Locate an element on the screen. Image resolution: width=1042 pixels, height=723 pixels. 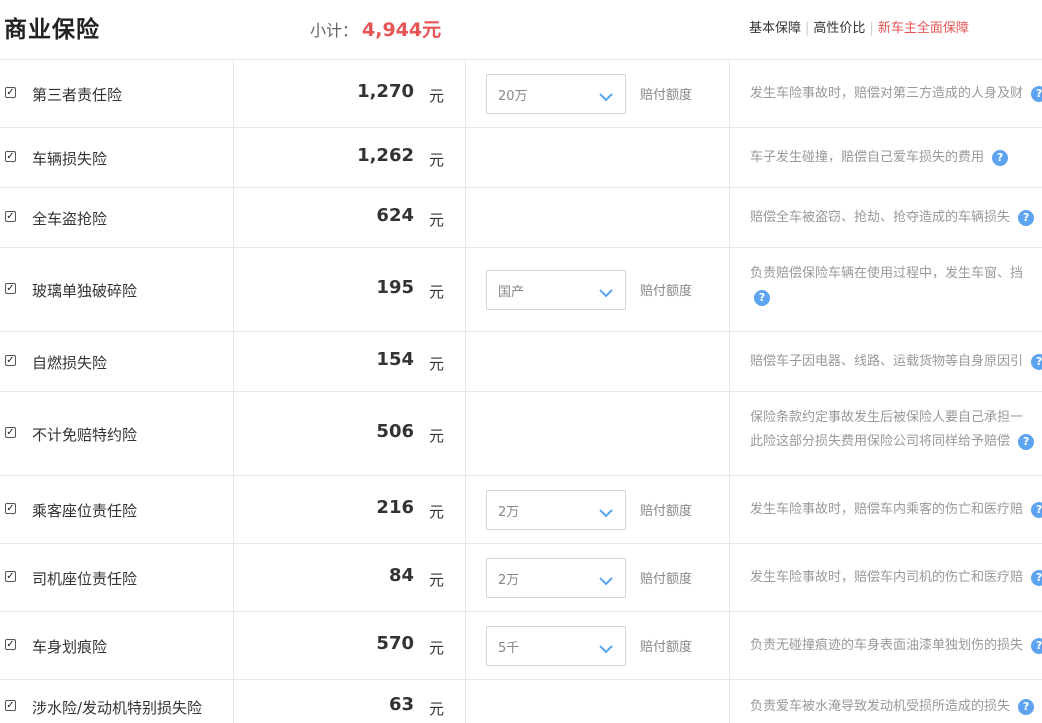
insurance-name: 车辆损失险 is located at coordinates (70, 159).